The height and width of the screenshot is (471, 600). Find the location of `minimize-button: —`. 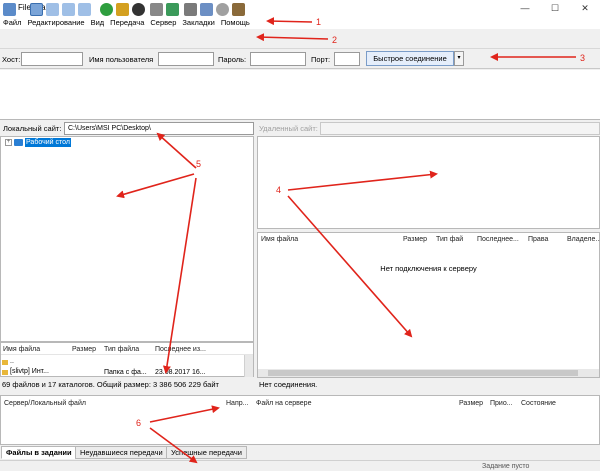

minimize-button: — is located at coordinates (525, 8).